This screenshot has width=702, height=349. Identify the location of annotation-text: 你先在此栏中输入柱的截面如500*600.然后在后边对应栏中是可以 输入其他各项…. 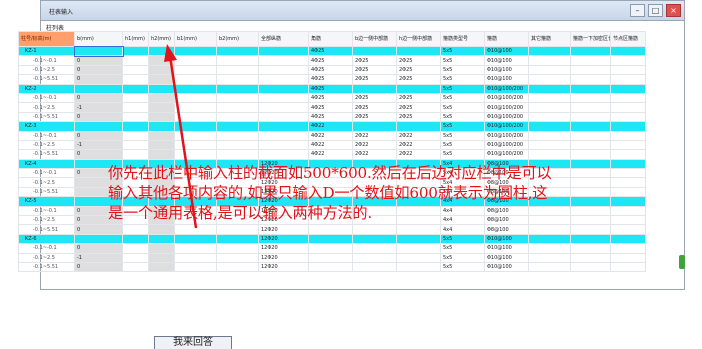
(330, 193).